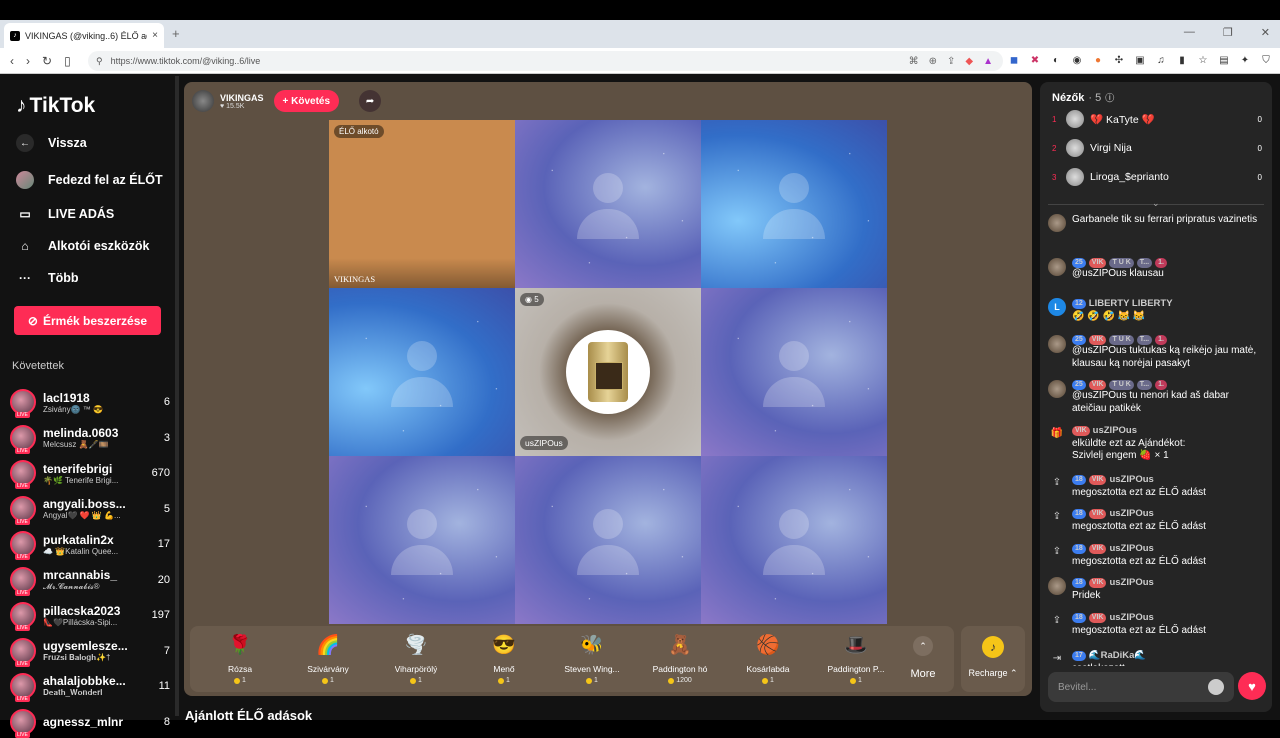 The height and width of the screenshot is (738, 1280). I want to click on shield-icon: ◆, so click(969, 61).